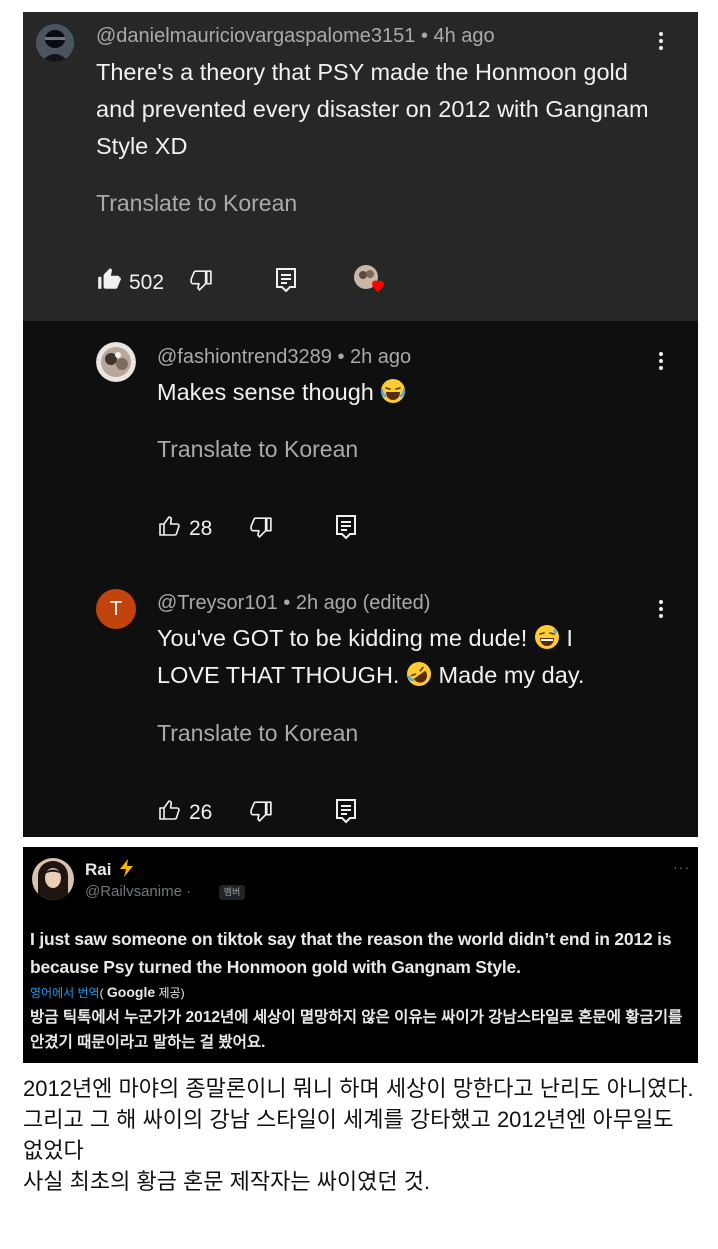  Describe the element at coordinates (127, 868) in the screenshot. I see `lightning-icon` at that location.